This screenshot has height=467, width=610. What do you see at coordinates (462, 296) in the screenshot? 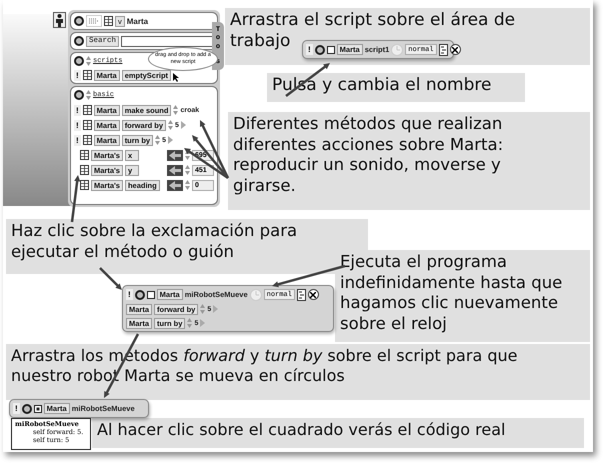
I see `note-text: Ejecuta el programa indefinidamente hasta que hagamos clic nuevamente sobre el reloj` at bounding box center [462, 296].